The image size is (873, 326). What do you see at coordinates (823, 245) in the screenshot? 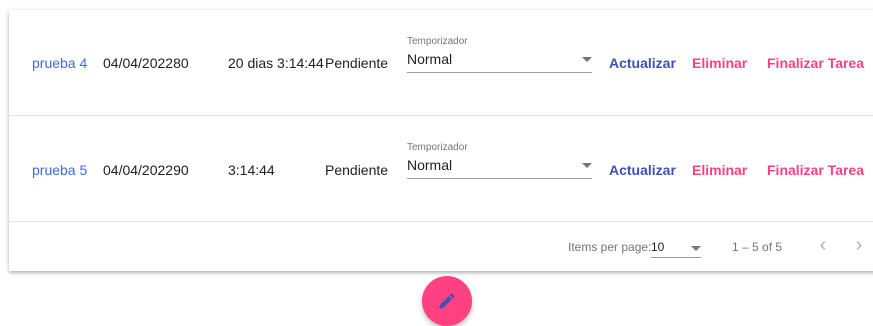
I see `chevron-left-icon: ‹` at bounding box center [823, 245].